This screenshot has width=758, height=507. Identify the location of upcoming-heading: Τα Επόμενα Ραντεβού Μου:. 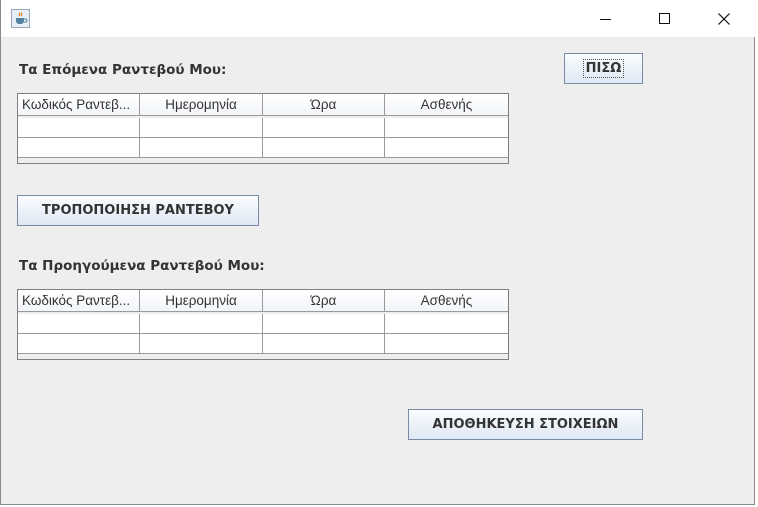
(123, 70).